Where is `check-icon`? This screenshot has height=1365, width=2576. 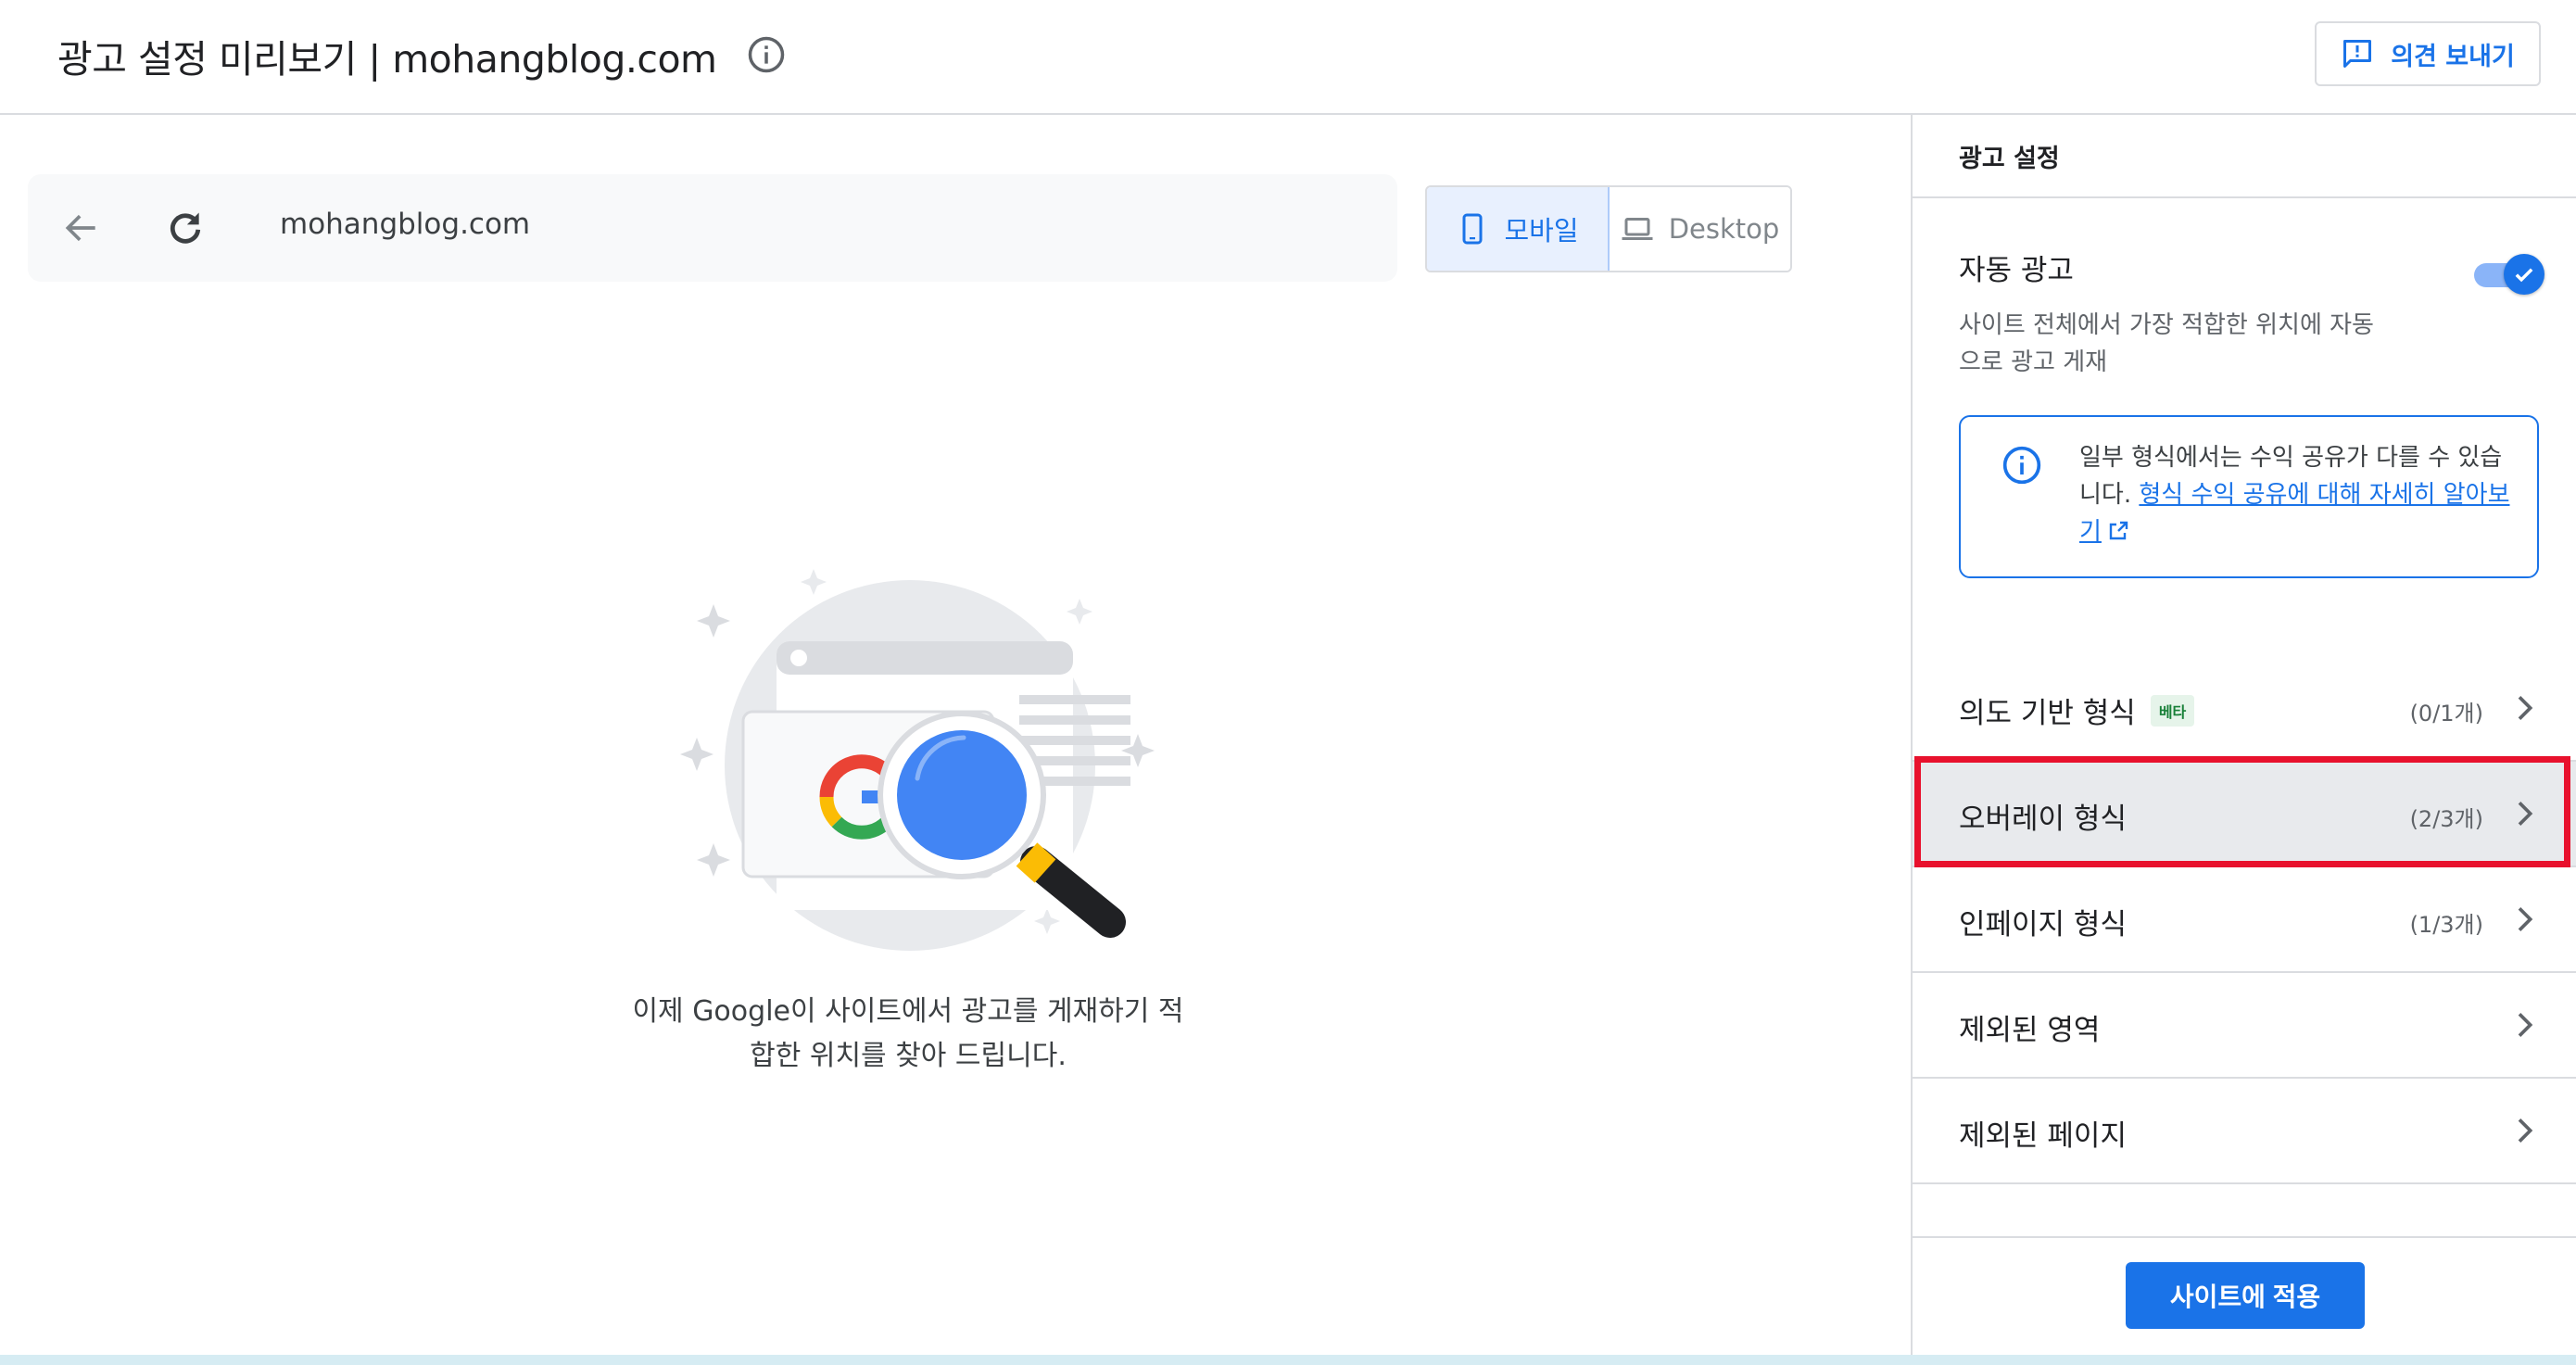 check-icon is located at coordinates (2524, 275).